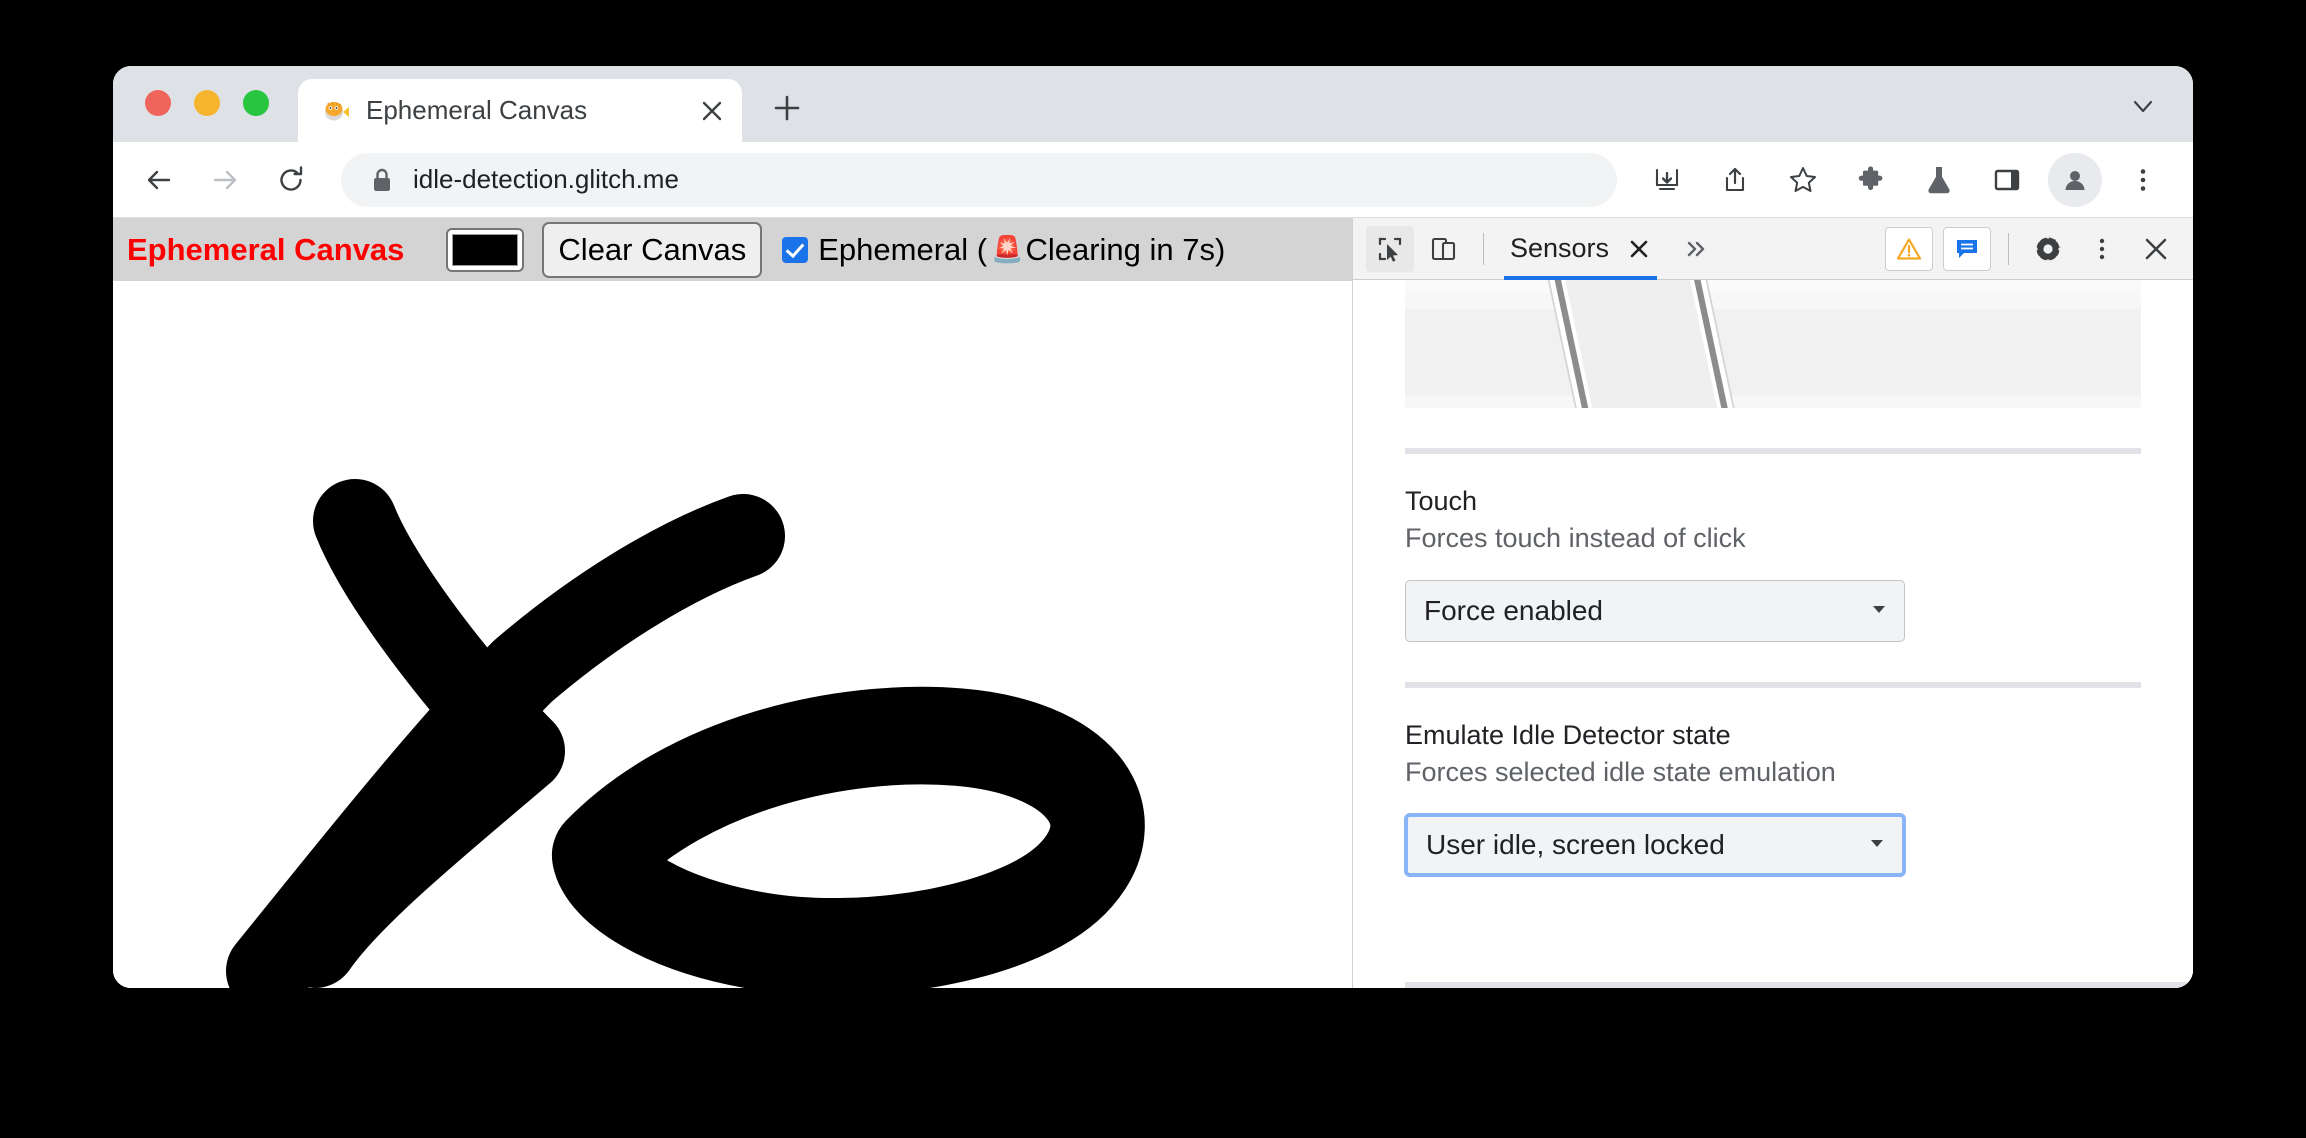 Image resolution: width=2306 pixels, height=1138 pixels. I want to click on close-window-button, so click(158, 103).